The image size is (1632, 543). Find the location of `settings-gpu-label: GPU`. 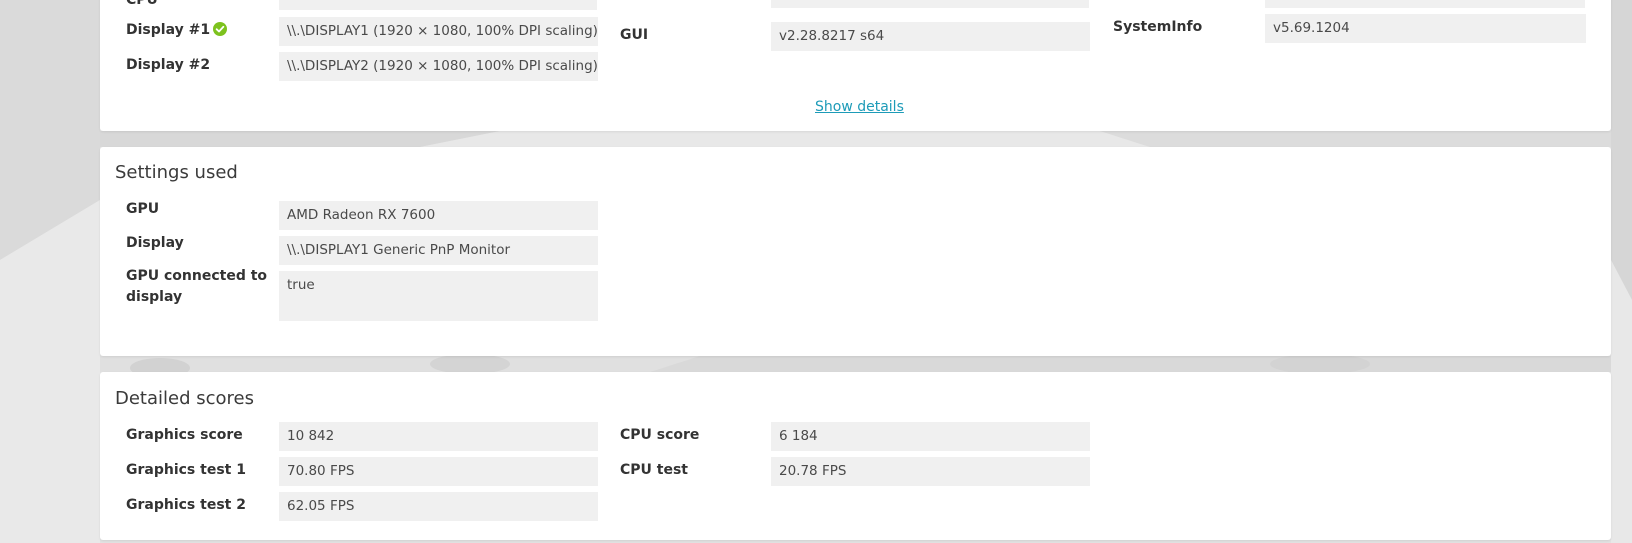

settings-gpu-label: GPU is located at coordinates (143, 209).